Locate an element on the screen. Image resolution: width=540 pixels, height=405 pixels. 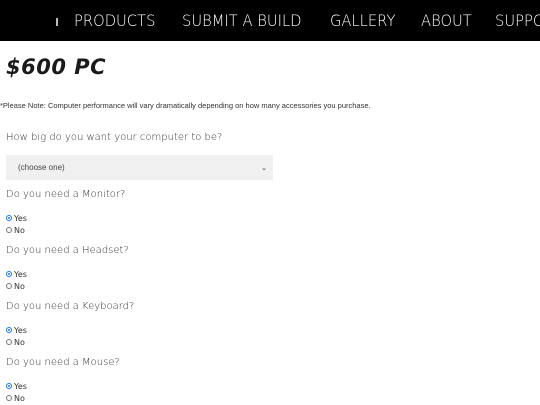
headset-yes-option: Yes is located at coordinates (16, 274).